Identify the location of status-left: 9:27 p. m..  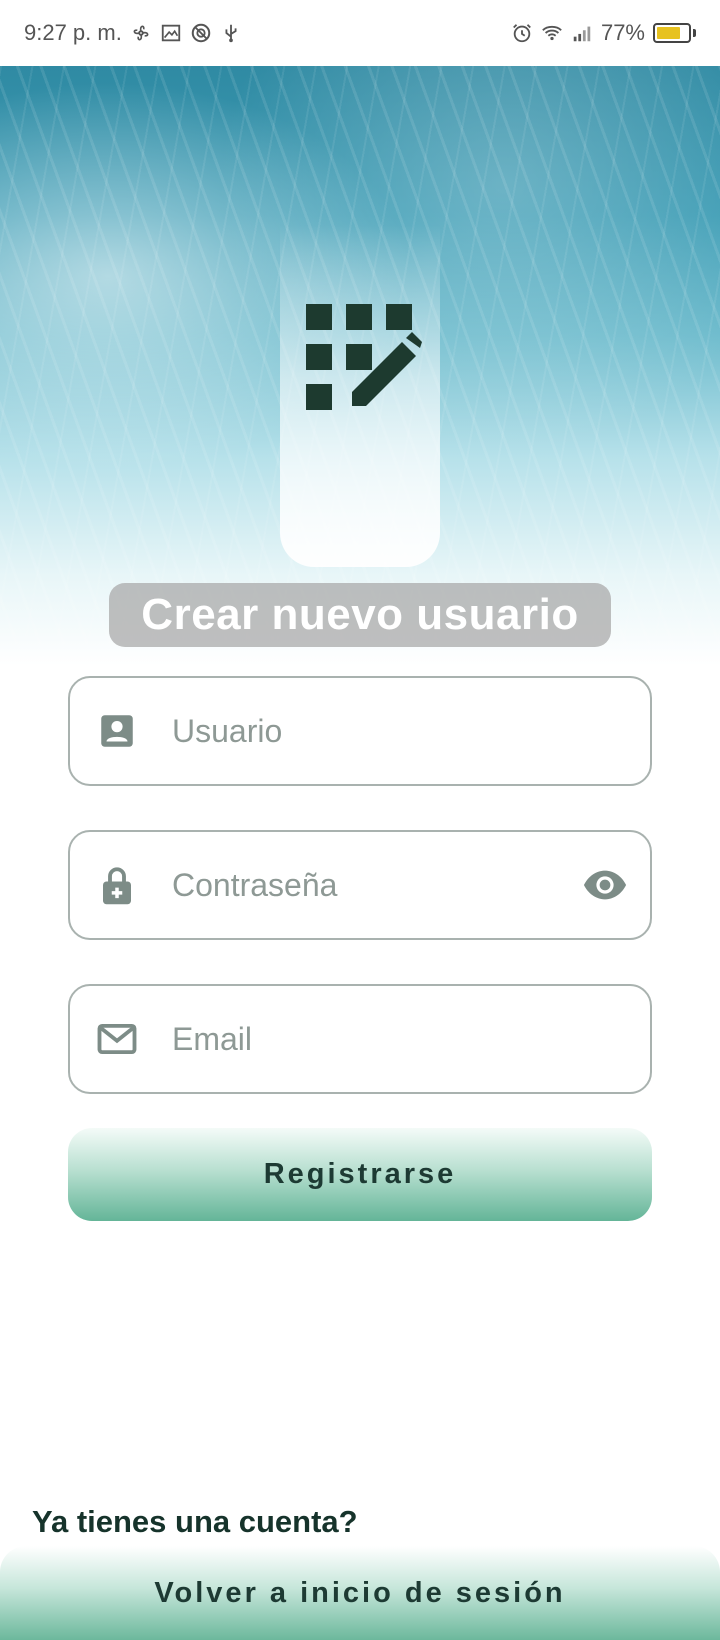
(133, 33).